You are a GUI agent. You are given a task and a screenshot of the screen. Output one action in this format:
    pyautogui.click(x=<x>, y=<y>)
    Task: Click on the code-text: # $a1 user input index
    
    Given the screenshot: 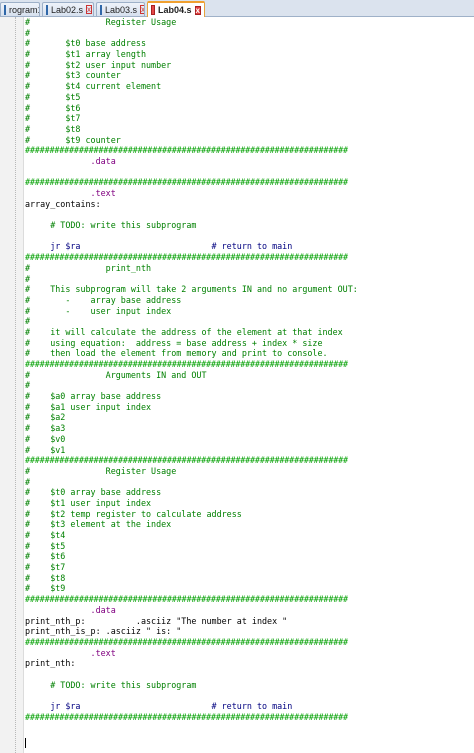 What is the action you would take?
    pyautogui.click(x=88, y=406)
    